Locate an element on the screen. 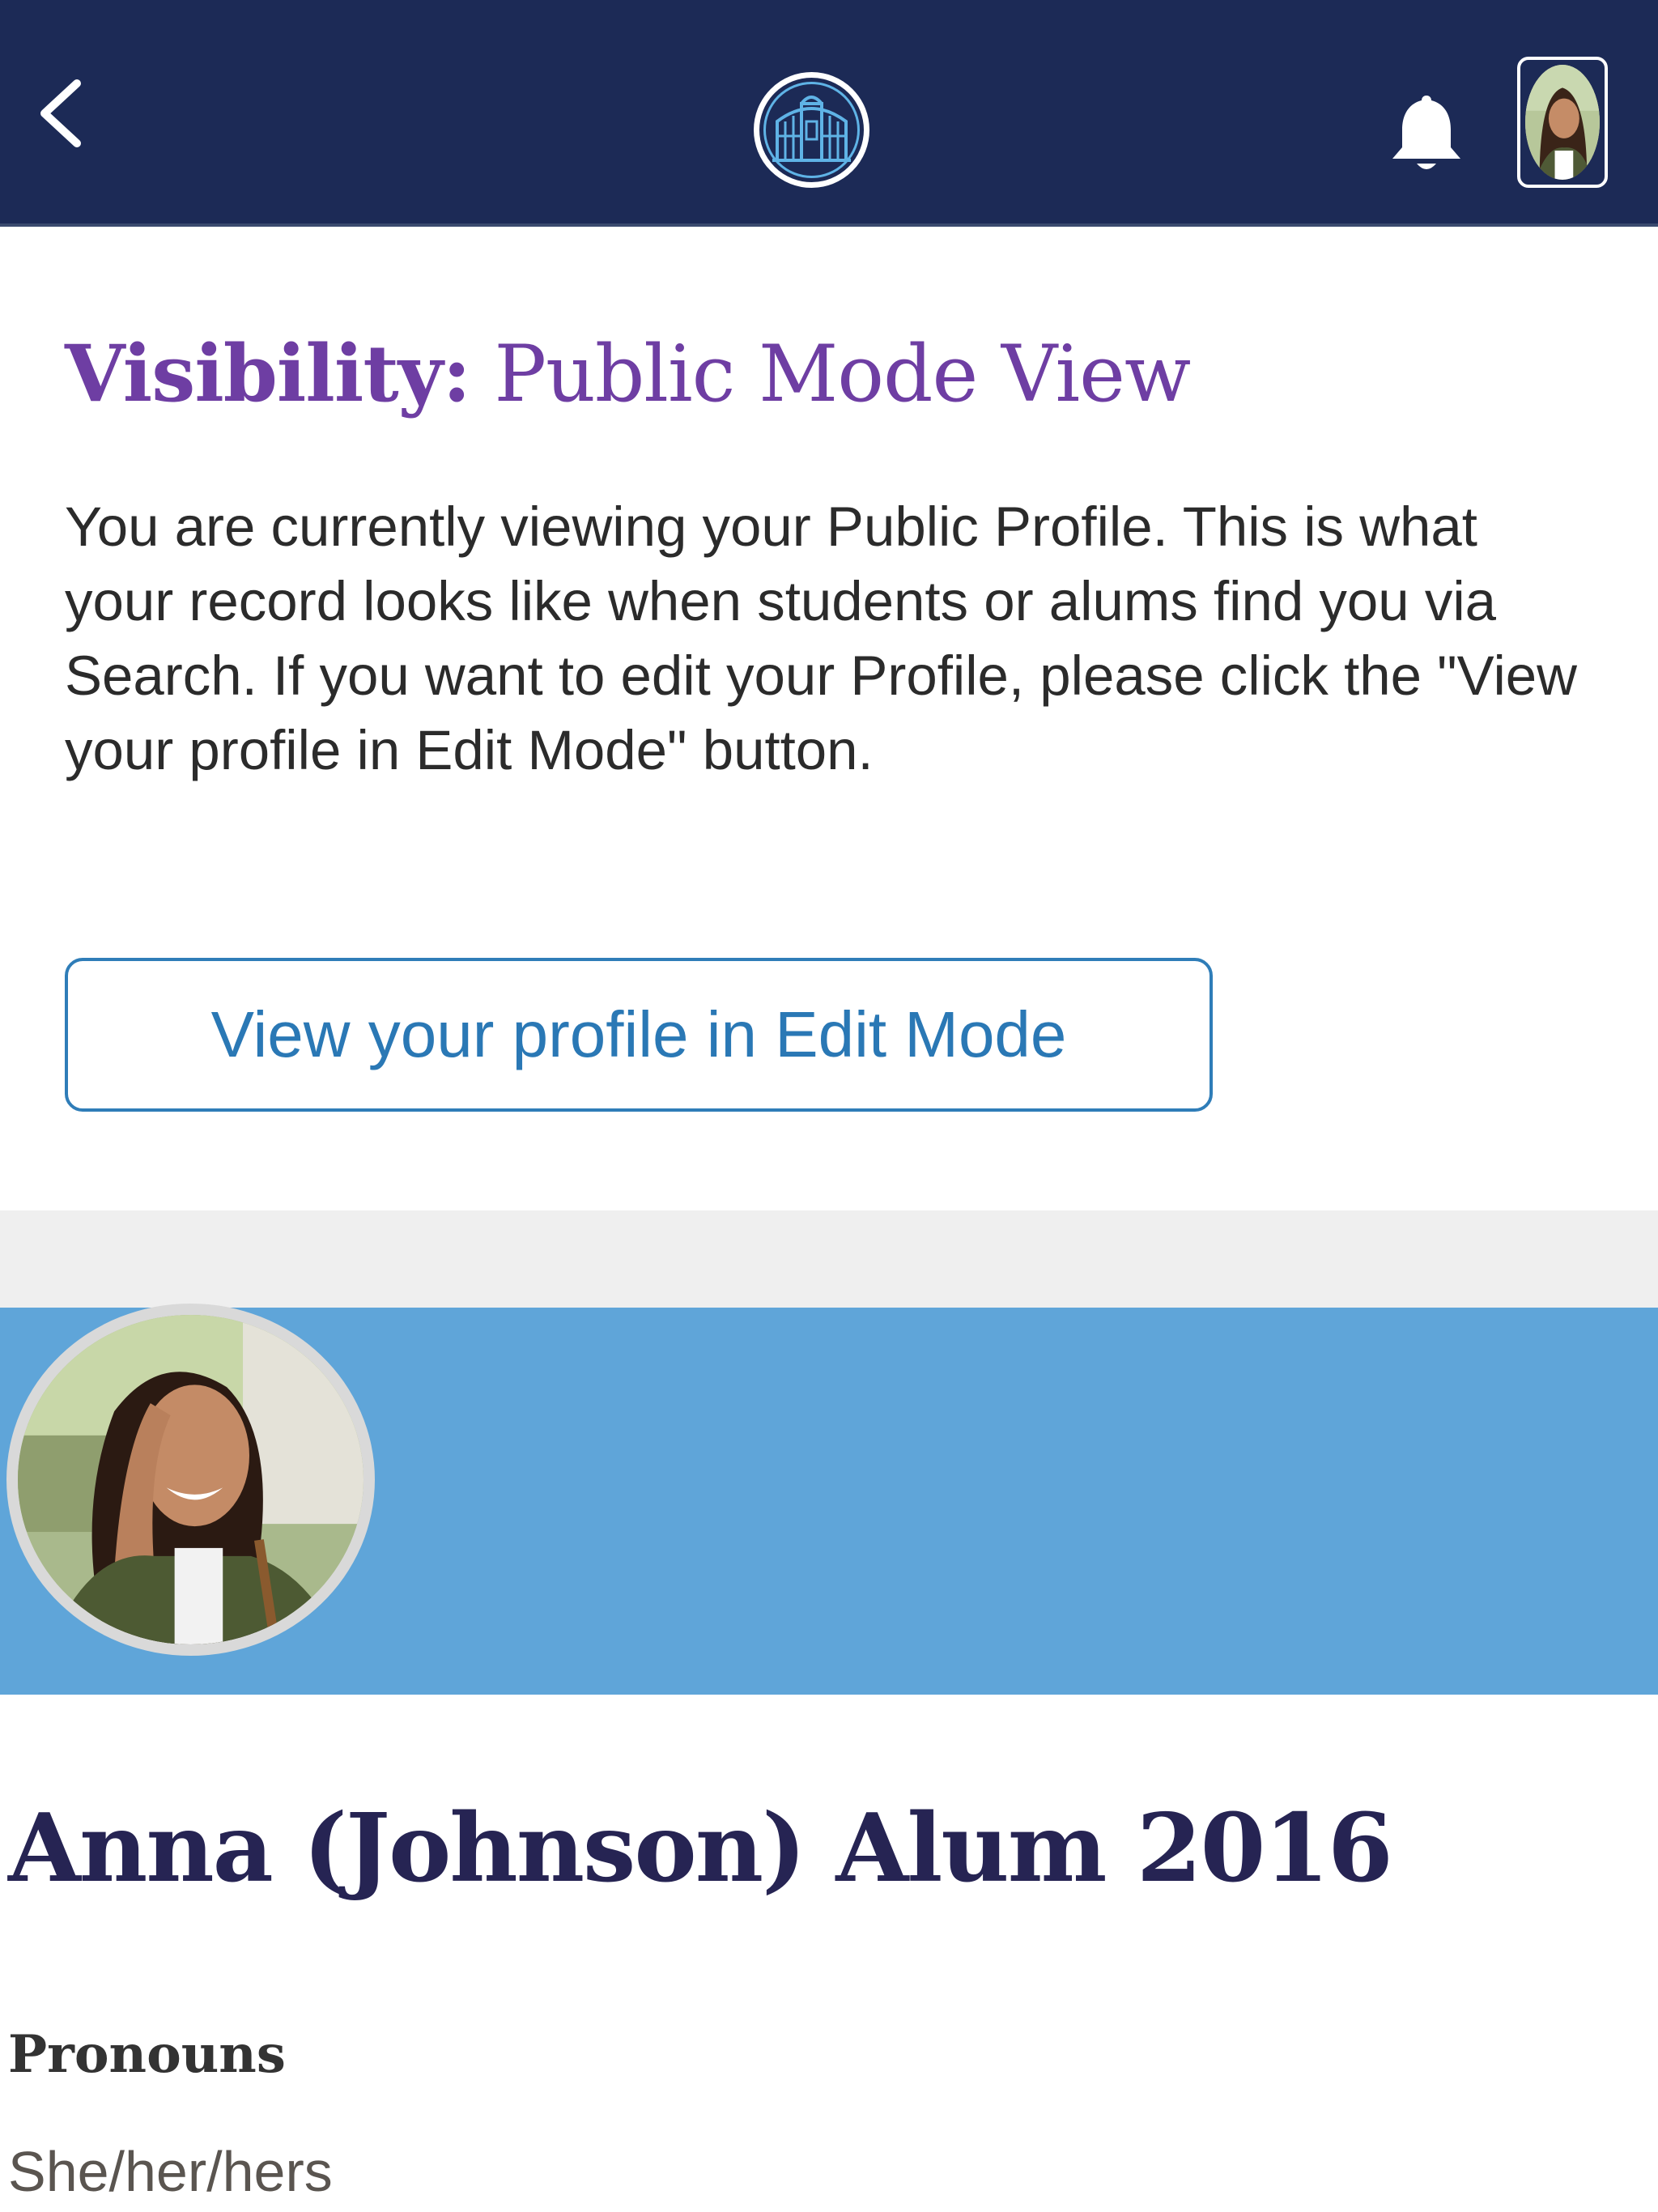 Image resolution: width=1658 pixels, height=2212 pixels. gate-logo-icon is located at coordinates (811, 130).